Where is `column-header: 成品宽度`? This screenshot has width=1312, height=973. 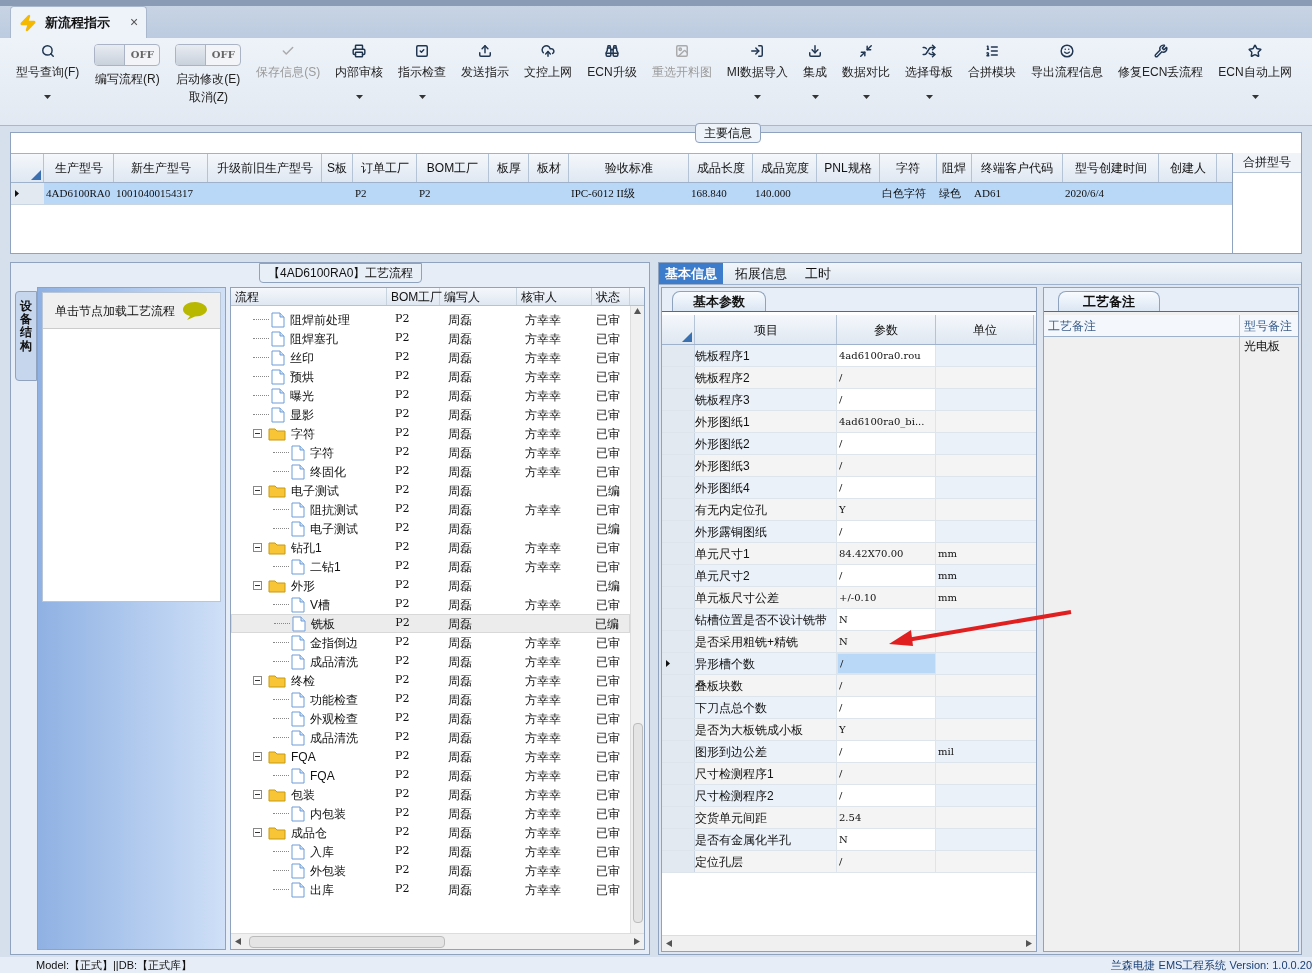 column-header: 成品宽度 is located at coordinates (785, 168).